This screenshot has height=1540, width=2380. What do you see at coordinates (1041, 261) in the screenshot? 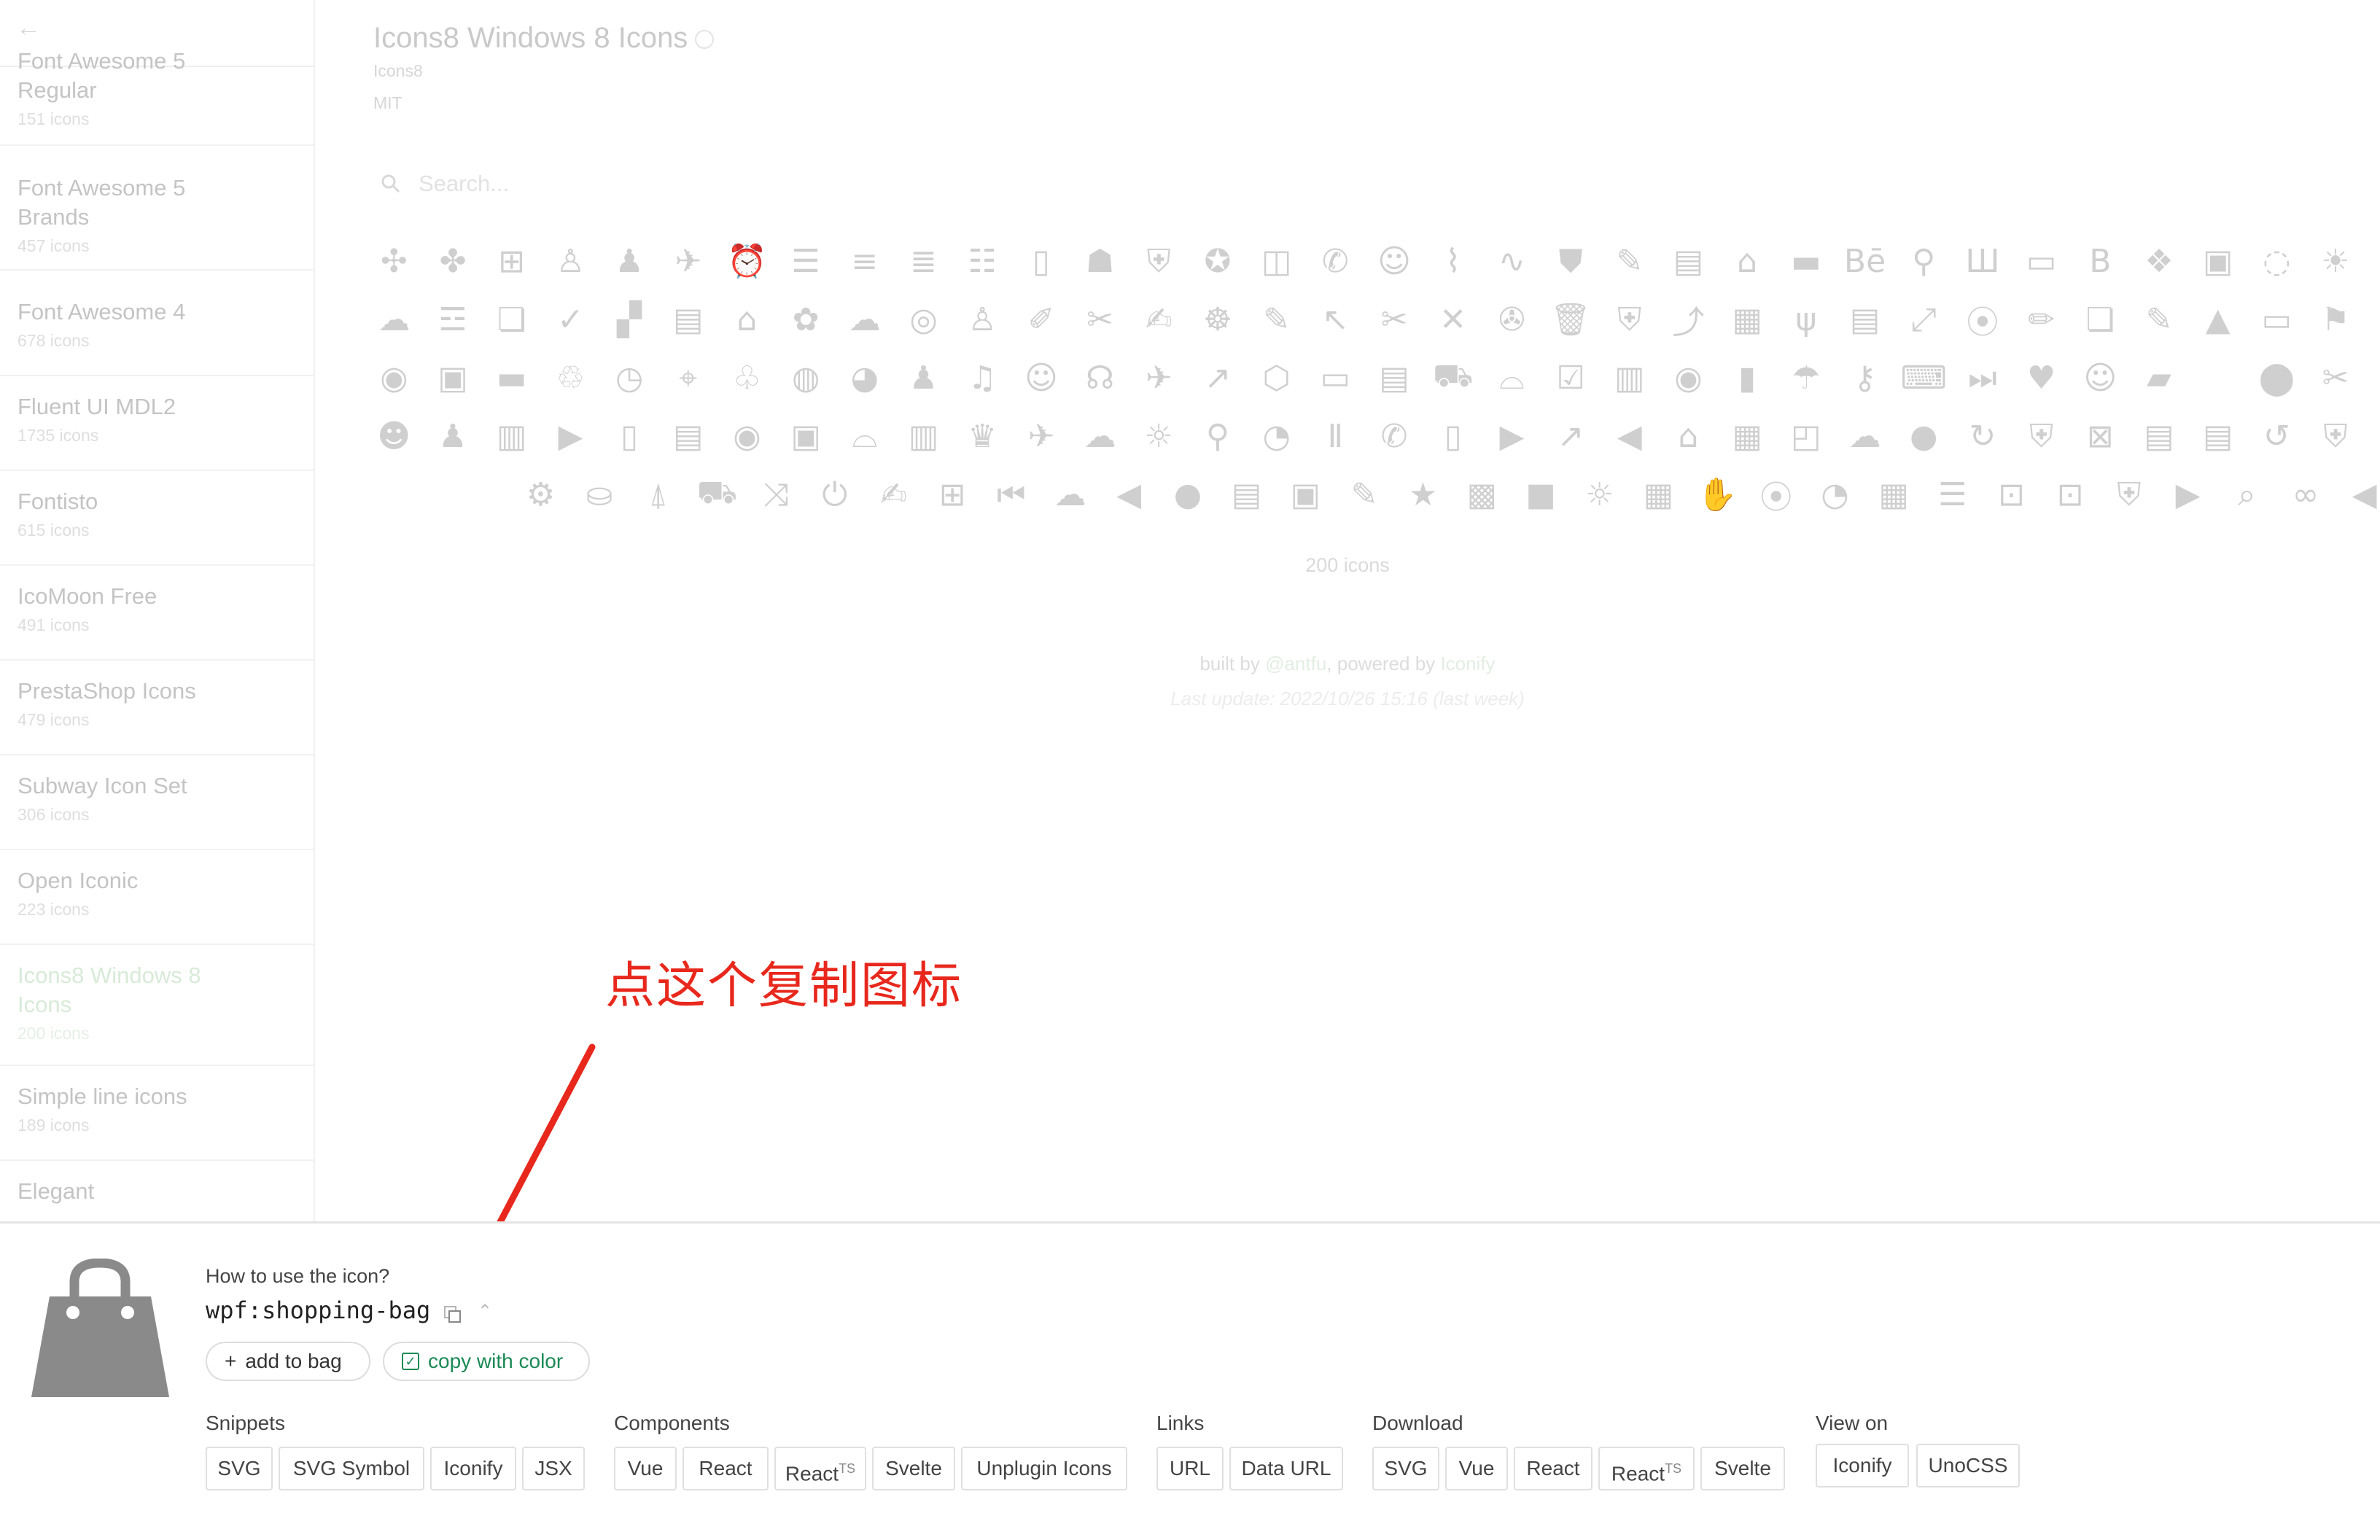
I see `grid-icon: ▯` at bounding box center [1041, 261].